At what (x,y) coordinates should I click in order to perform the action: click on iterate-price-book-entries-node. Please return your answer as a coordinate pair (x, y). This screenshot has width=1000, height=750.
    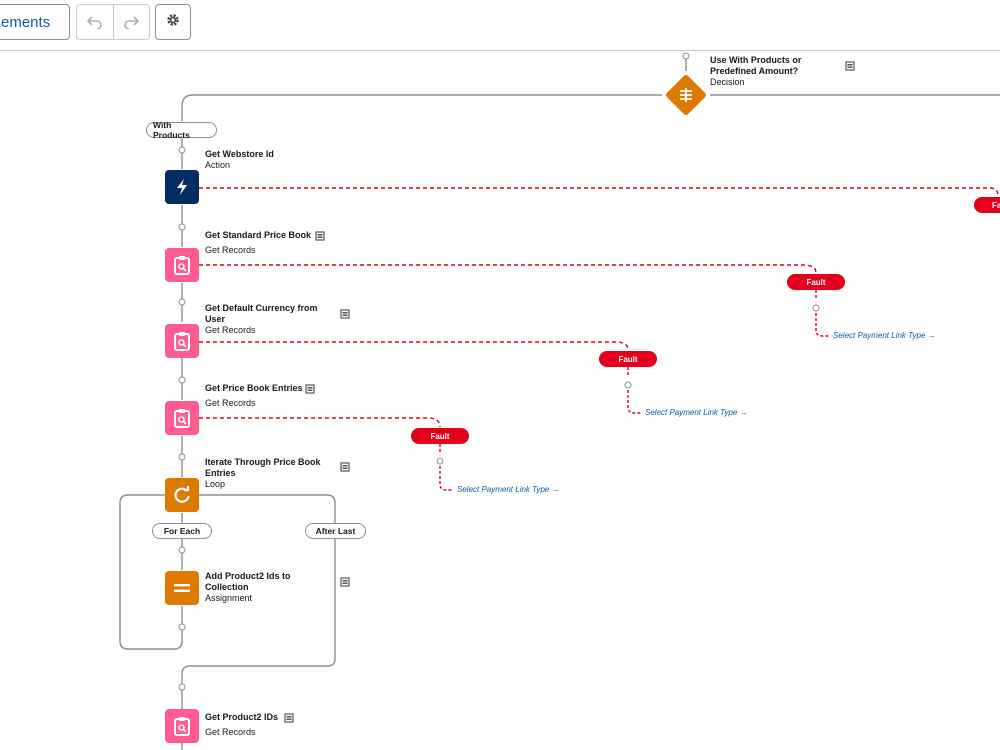
    Looking at the image, I should click on (182, 495).